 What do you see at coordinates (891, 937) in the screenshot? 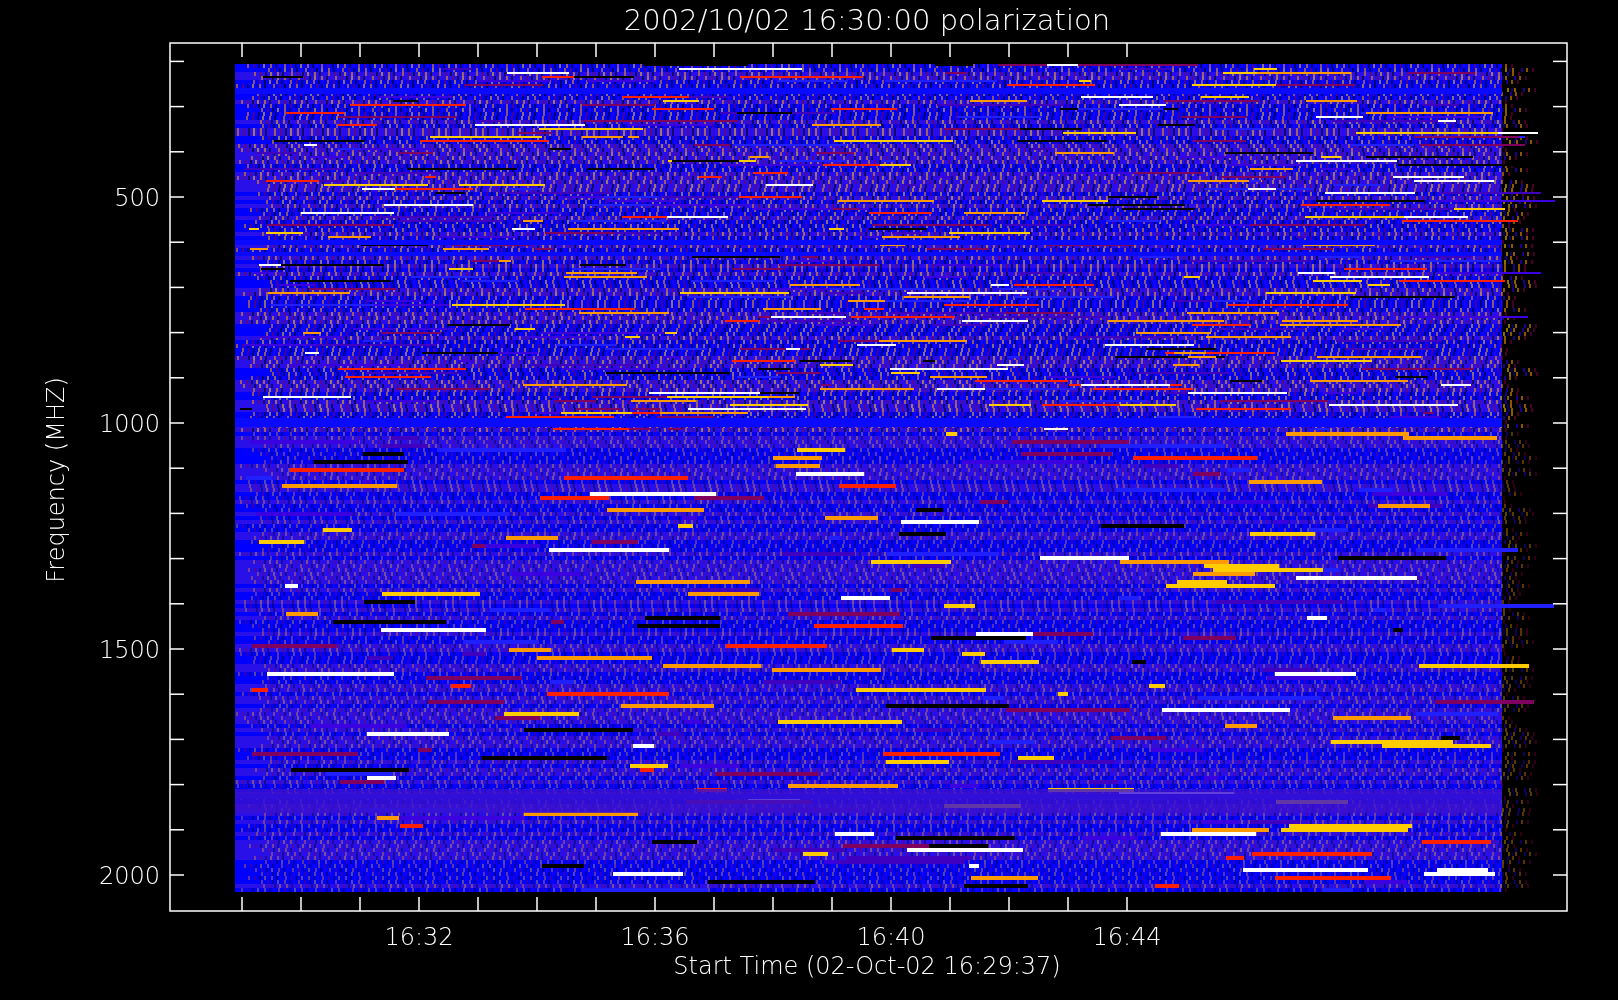
I see `tick-label: 16:40` at bounding box center [891, 937].